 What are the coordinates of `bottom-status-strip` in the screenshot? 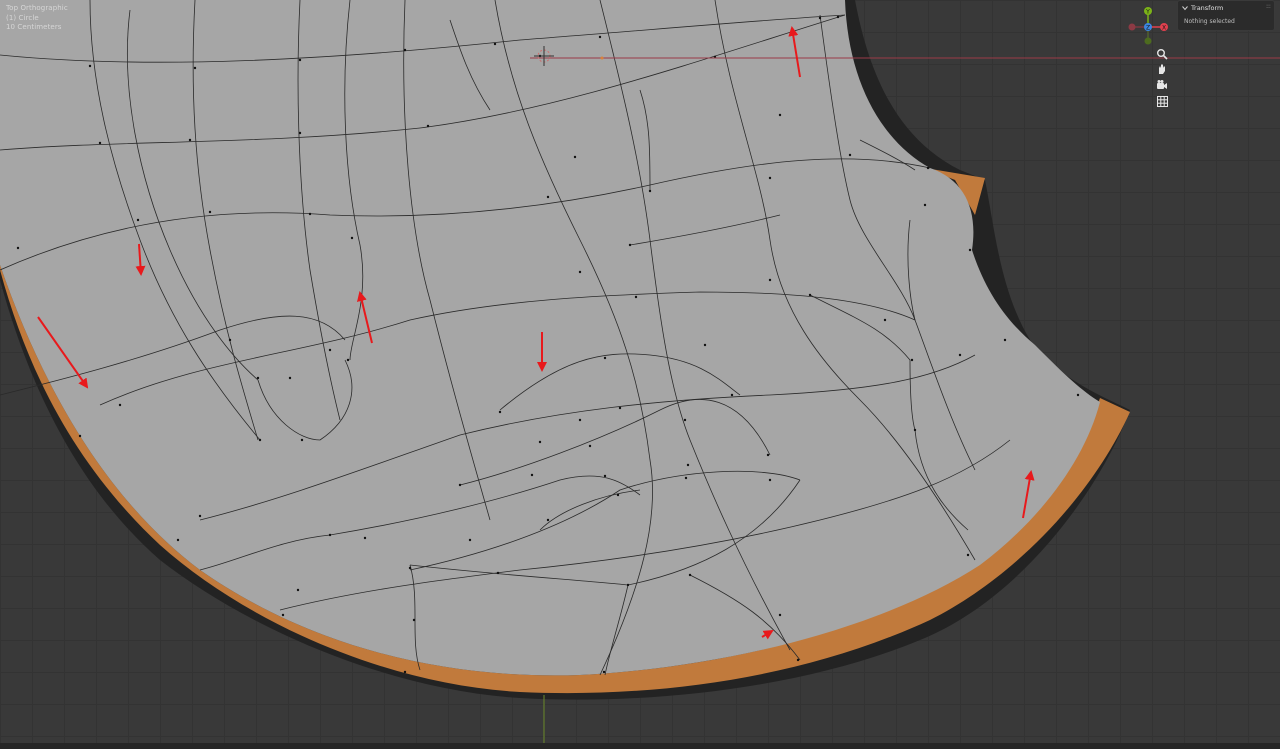 It's located at (640, 746).